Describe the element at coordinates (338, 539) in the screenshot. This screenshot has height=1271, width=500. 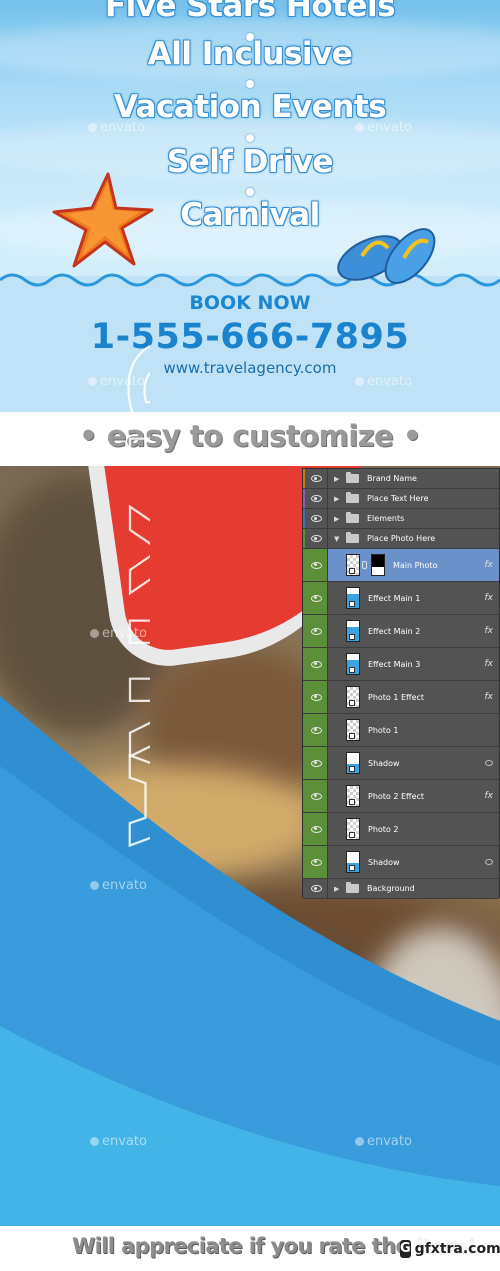
I see `twirl-arrow-icon: ▼` at that location.